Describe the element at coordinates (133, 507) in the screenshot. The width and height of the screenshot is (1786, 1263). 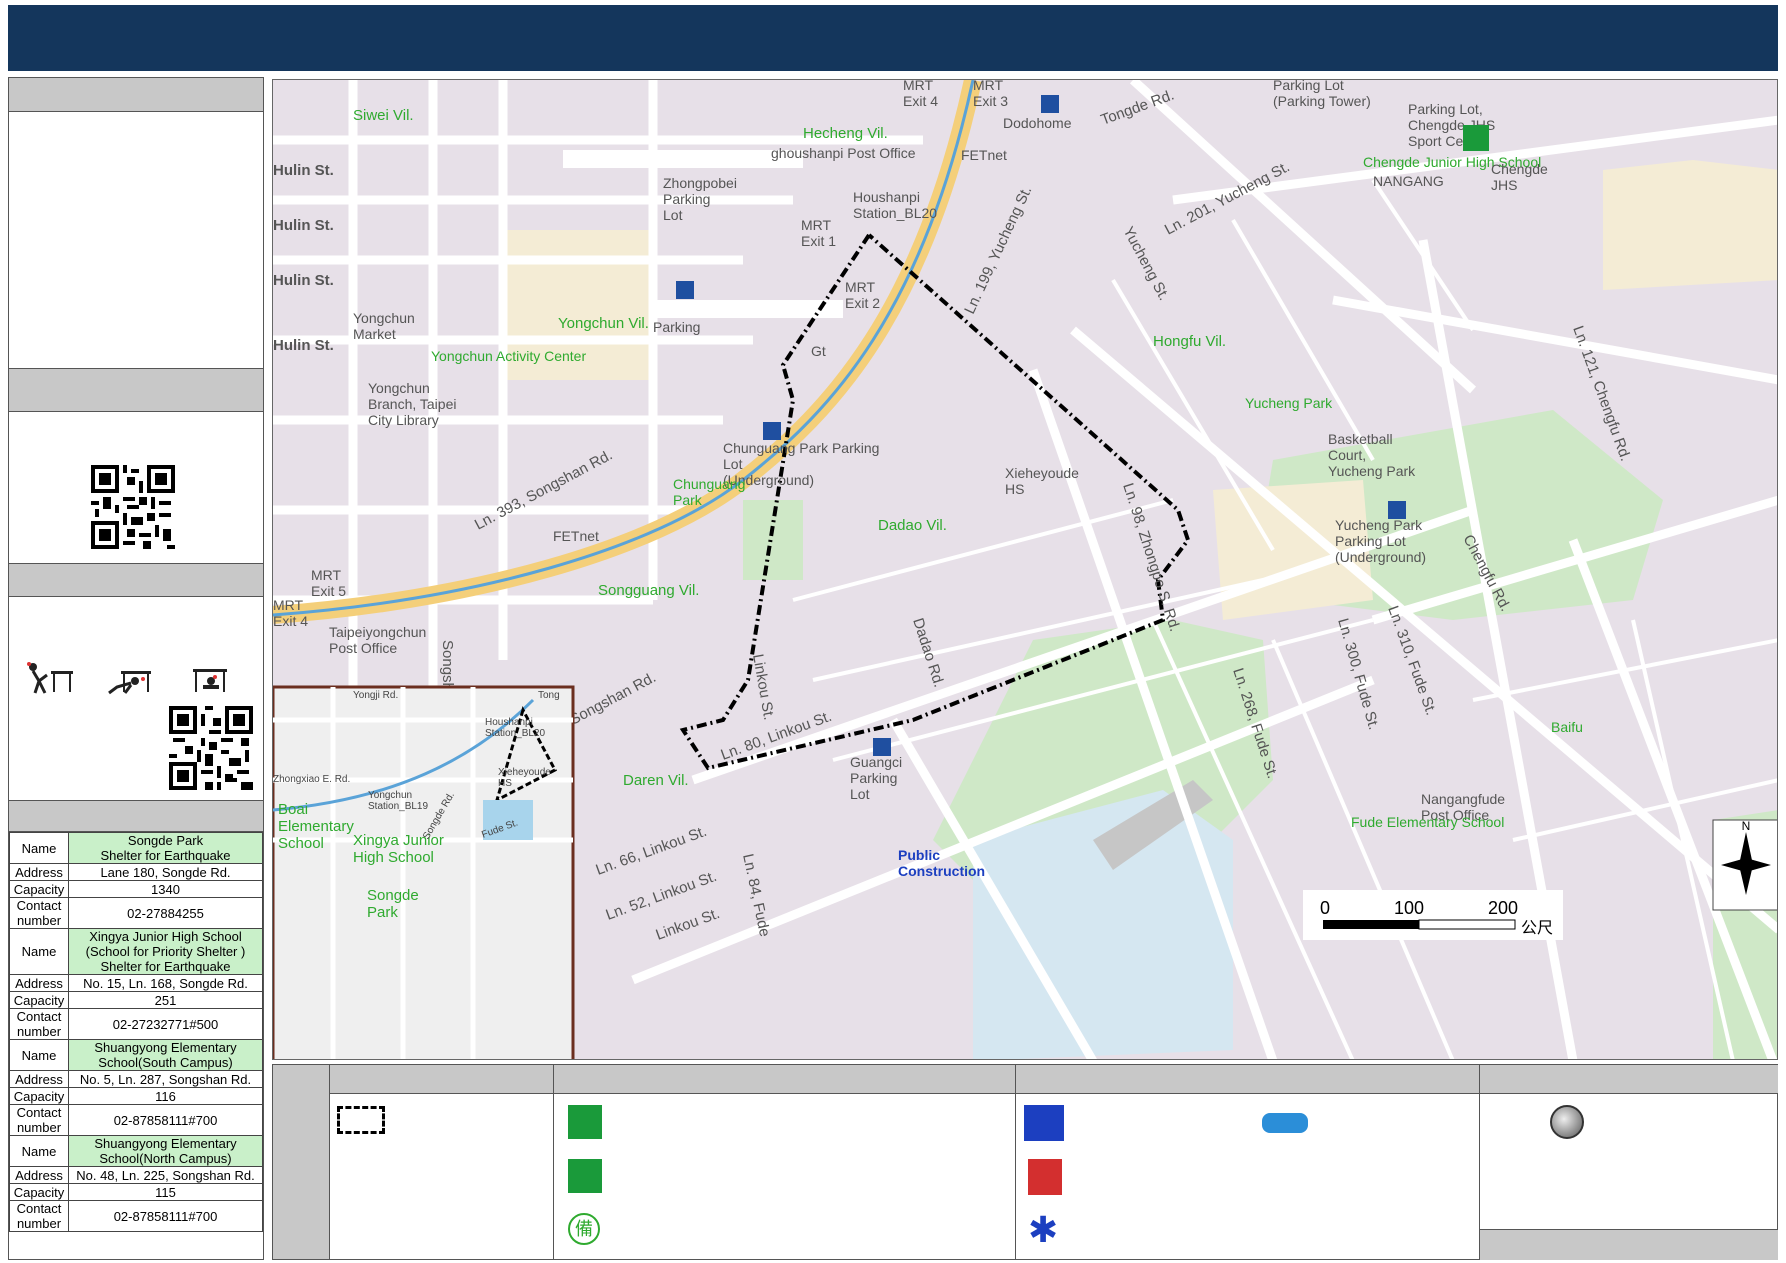
I see `qr-code-app` at that location.